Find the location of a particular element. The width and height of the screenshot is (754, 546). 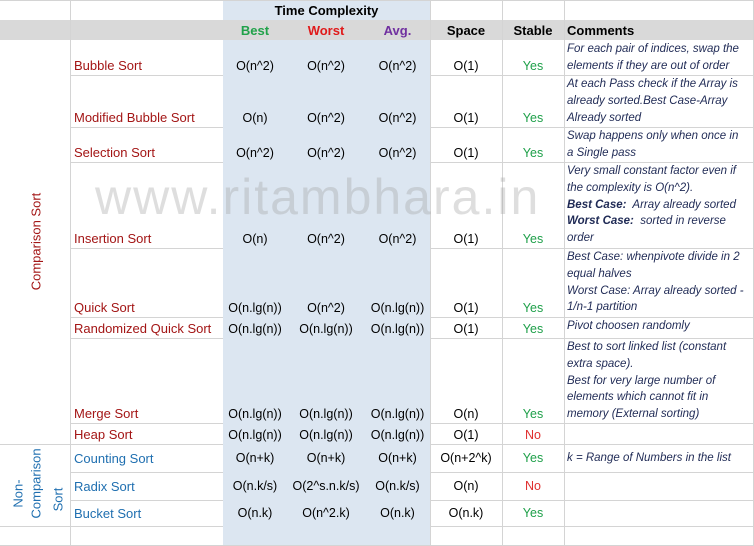

comment-line: already sorted.Best Case-Array is located at coordinates (647, 100).